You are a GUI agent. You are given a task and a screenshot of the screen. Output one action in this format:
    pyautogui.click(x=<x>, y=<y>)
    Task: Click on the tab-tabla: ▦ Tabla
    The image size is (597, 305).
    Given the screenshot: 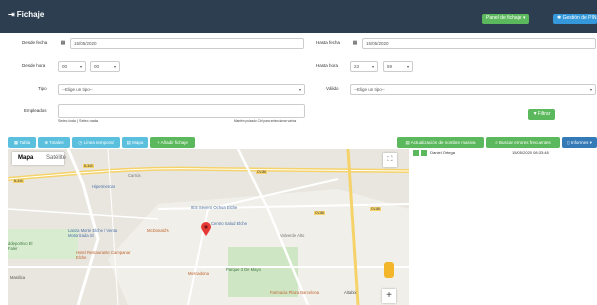 What is the action you would take?
    pyautogui.click(x=22, y=142)
    